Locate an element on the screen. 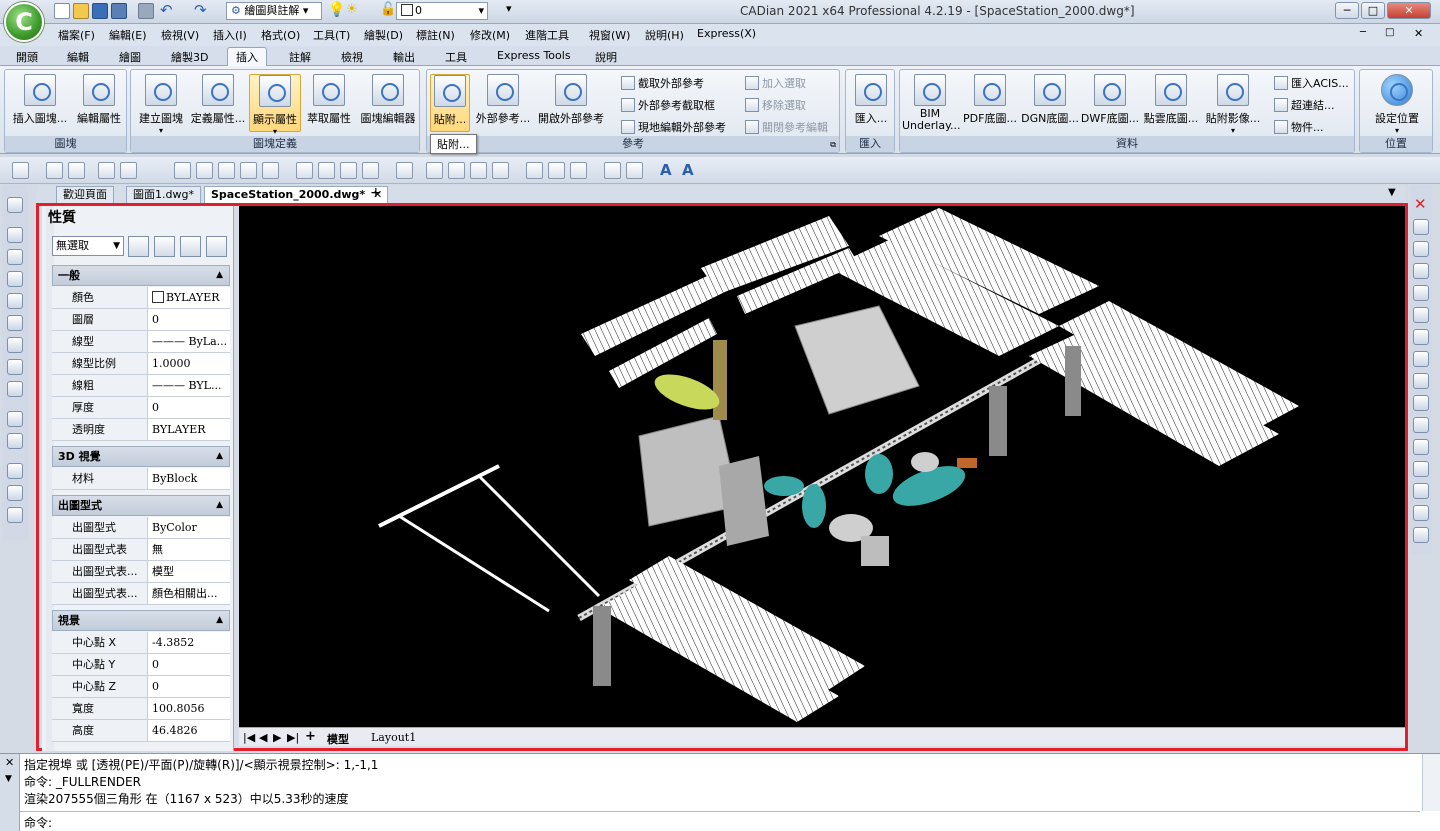  hatch-icon is located at coordinates (226, 170).